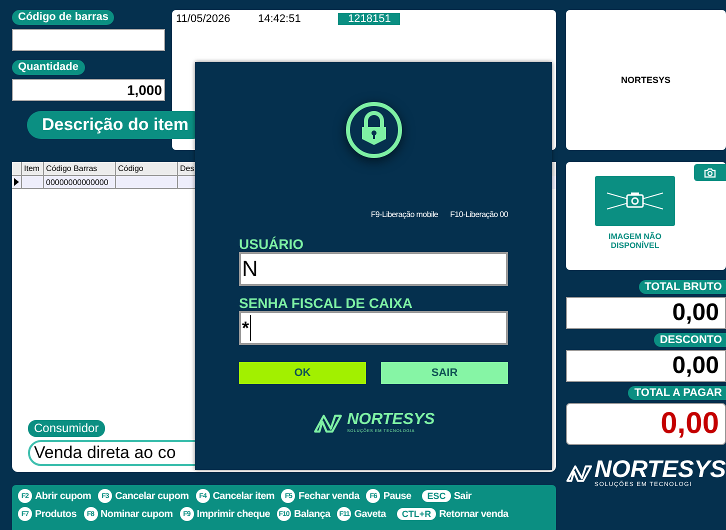 The width and height of the screenshot is (726, 530). Describe the element at coordinates (88, 90) in the screenshot. I see `quantity-field: 1,000` at that location.